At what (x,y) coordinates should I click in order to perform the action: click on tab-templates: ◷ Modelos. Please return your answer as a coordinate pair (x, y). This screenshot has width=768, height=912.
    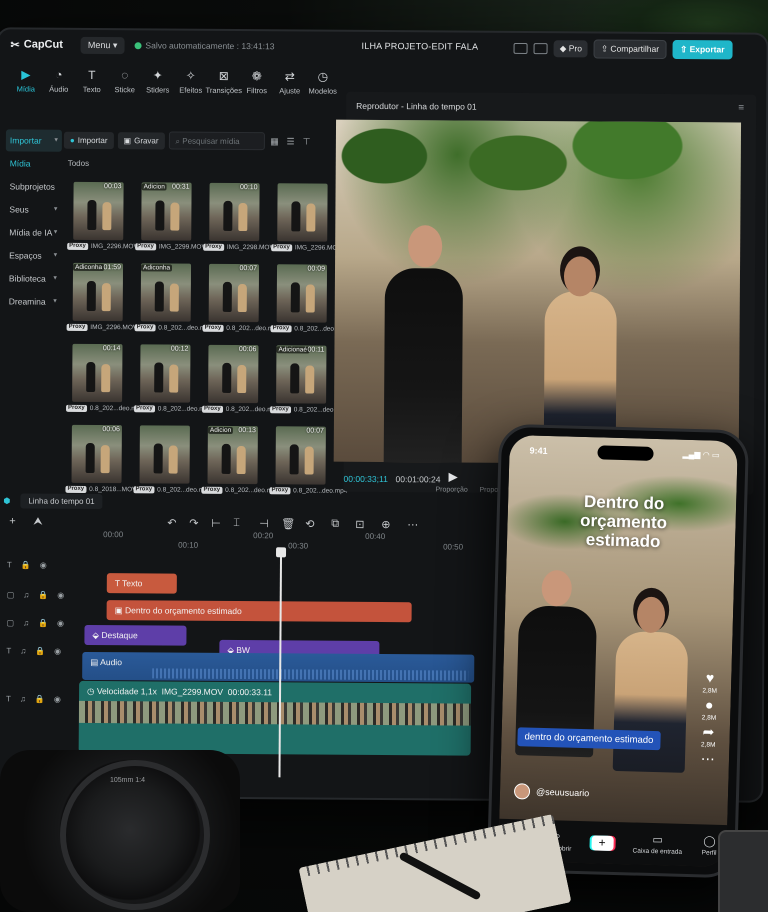
    Looking at the image, I should click on (322, 96).